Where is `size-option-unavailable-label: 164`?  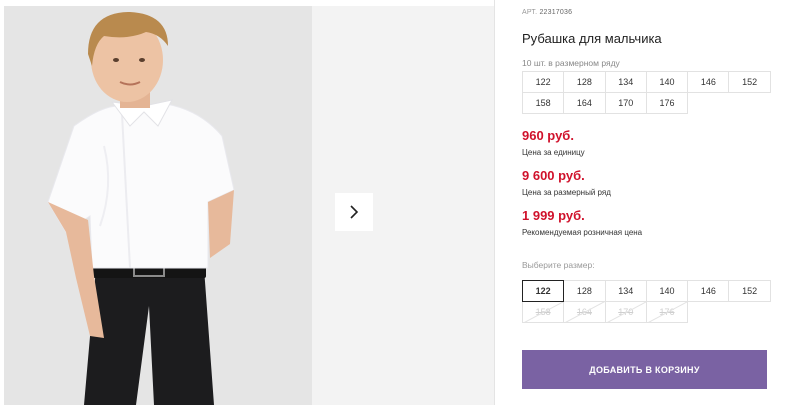 size-option-unavailable-label: 164 is located at coordinates (584, 312).